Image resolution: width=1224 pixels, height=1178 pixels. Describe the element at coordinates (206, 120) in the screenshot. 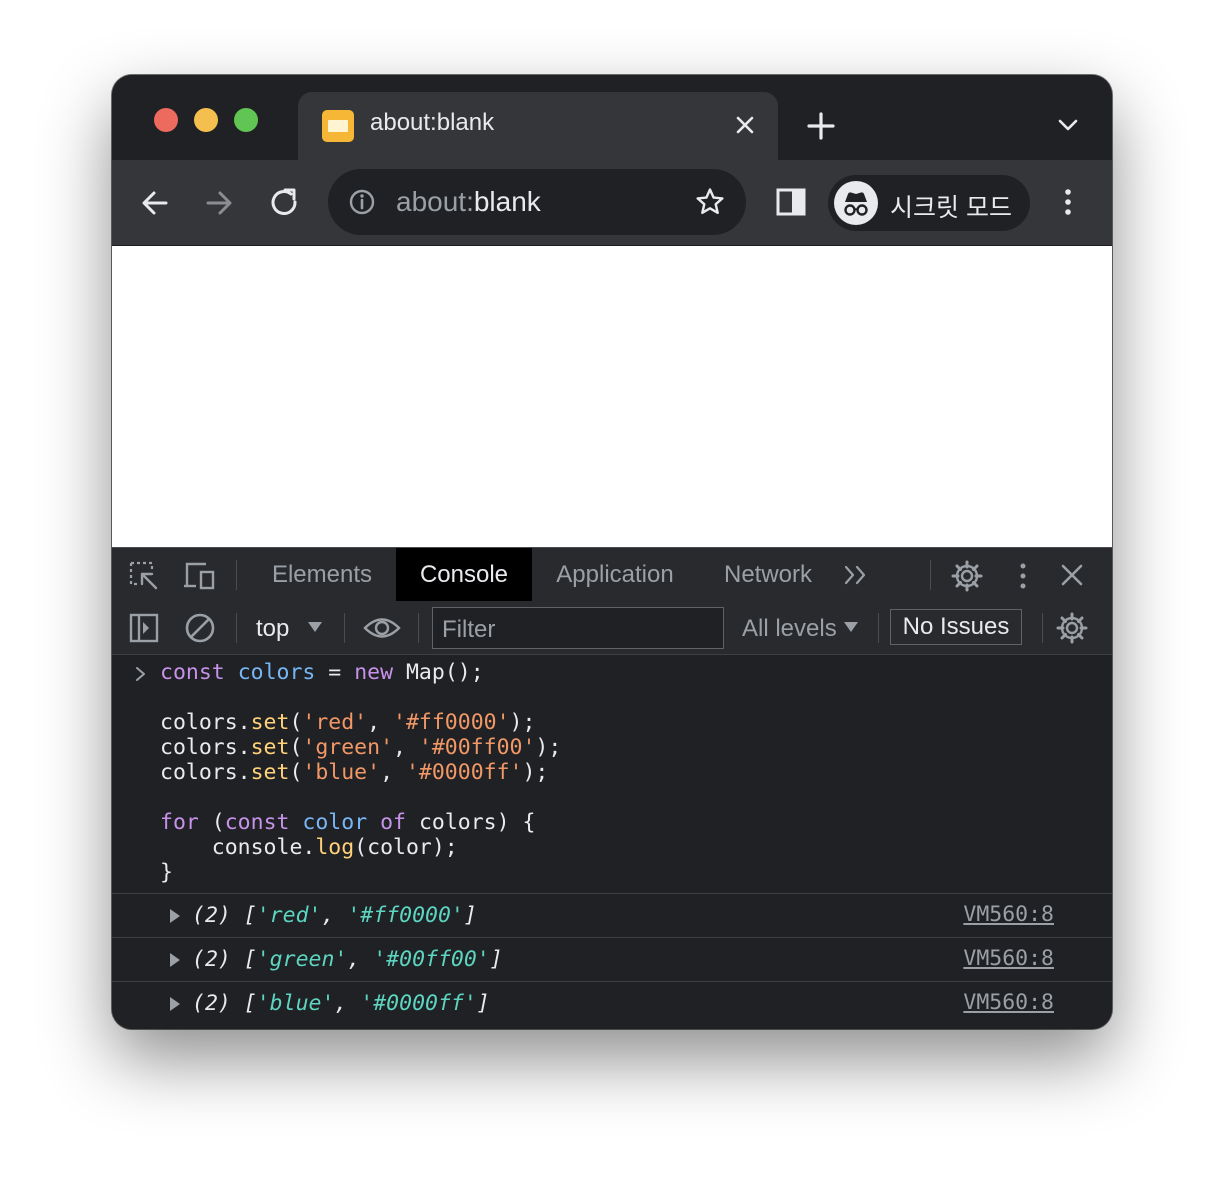

I see `minimize-window-button` at that location.